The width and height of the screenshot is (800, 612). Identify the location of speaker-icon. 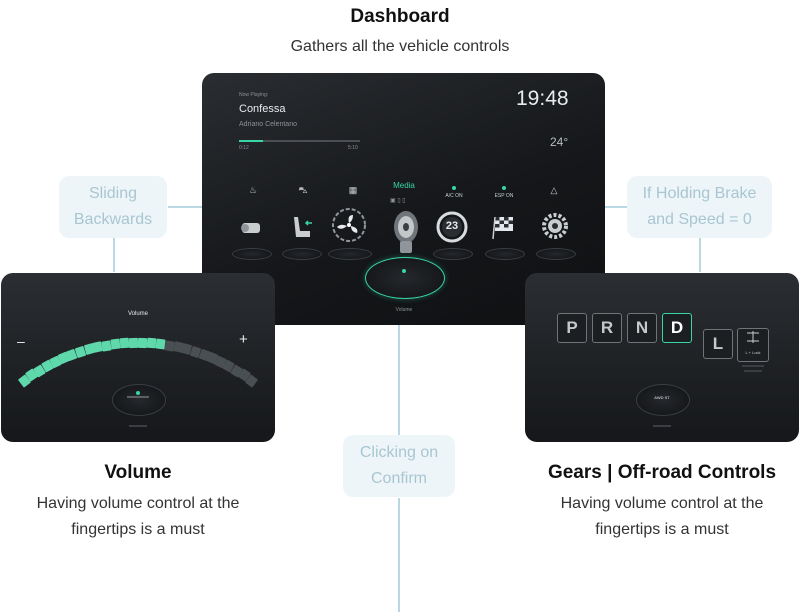
(406, 232).